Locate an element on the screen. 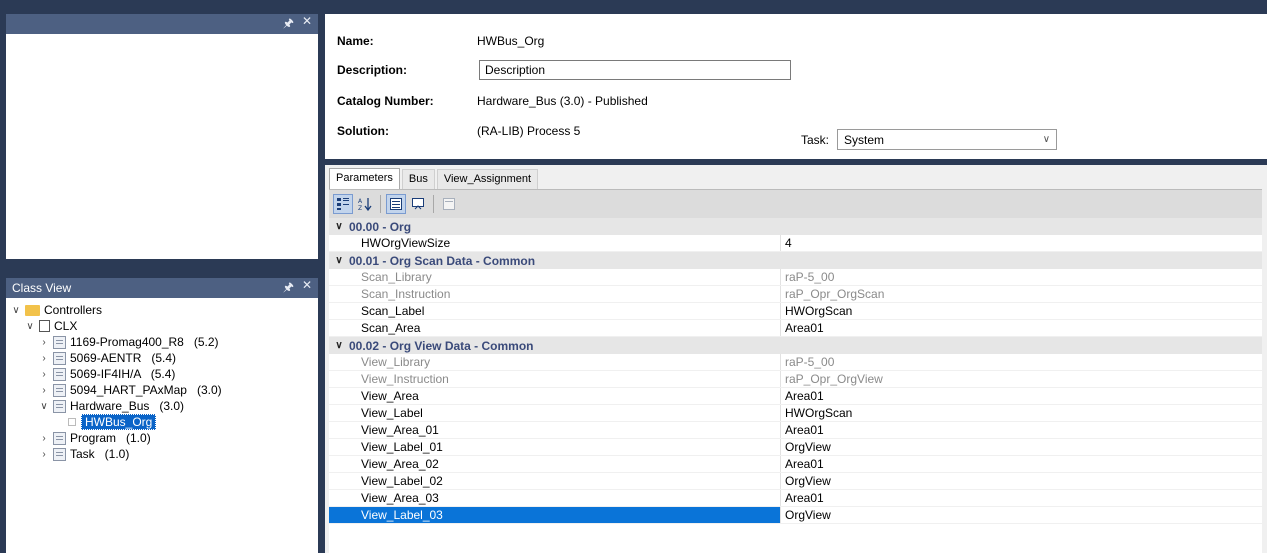  parameter-row: View_Label_03 OrgView is located at coordinates (795, 515).